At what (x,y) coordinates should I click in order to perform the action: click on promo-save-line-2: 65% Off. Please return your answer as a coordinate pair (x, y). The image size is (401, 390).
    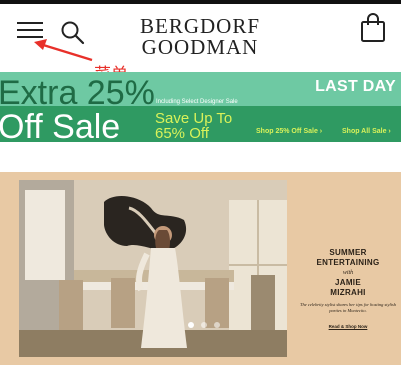
    Looking at the image, I should click on (182, 133).